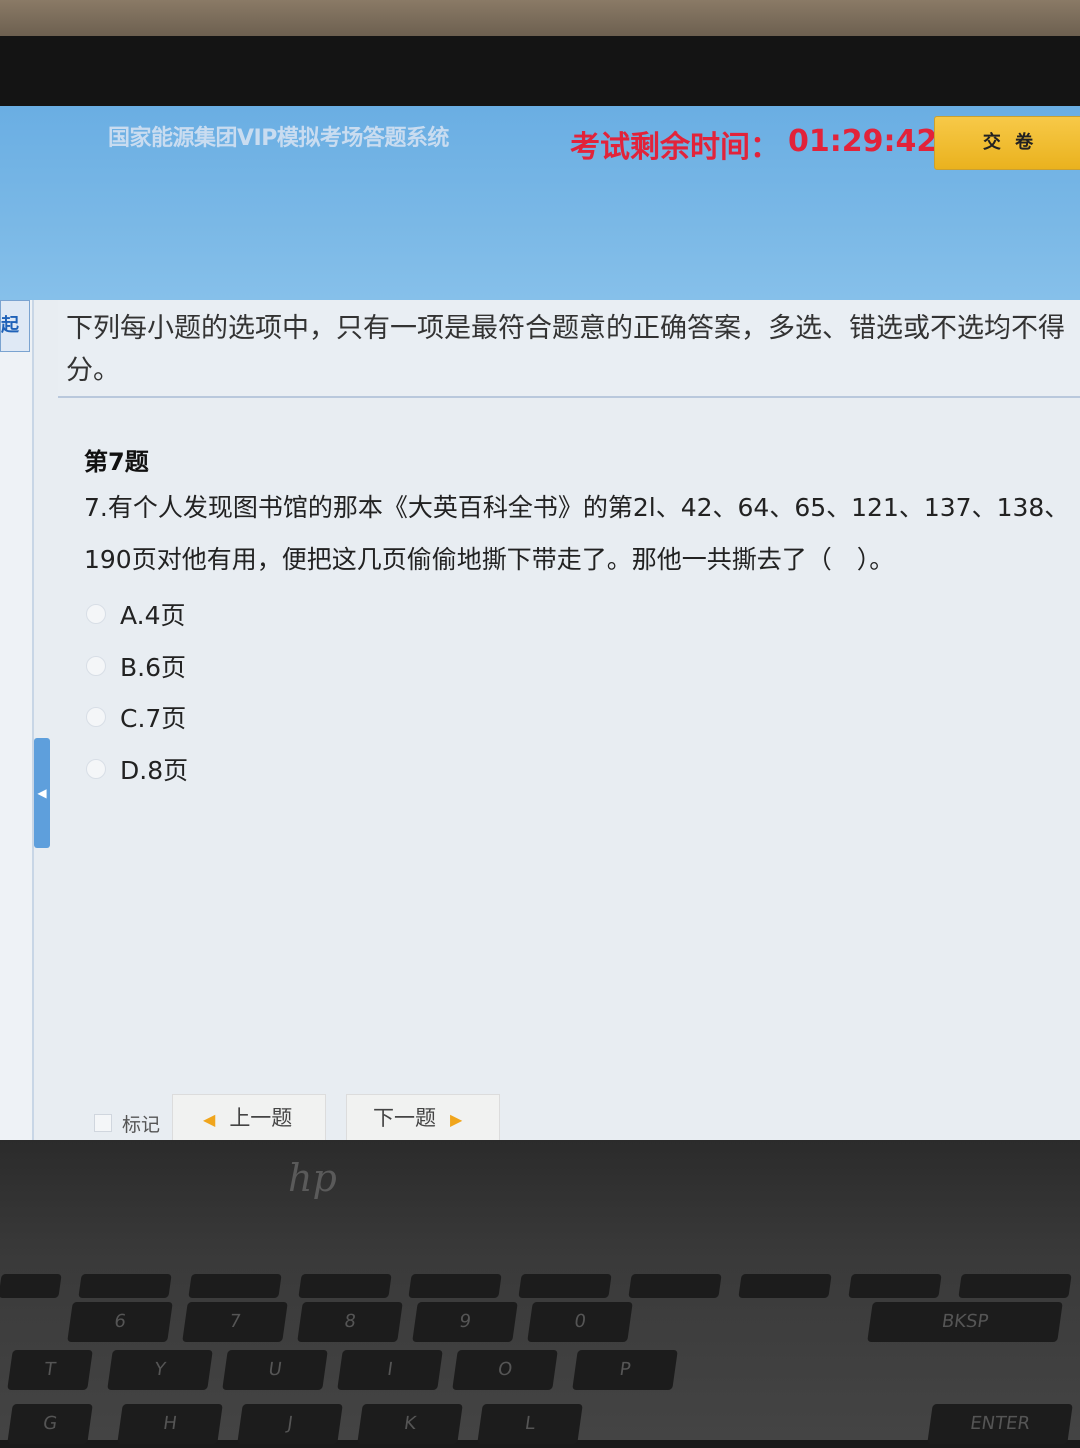 This screenshot has width=1080, height=1448. Describe the element at coordinates (103, 1123) in the screenshot. I see `mark-checkbox` at that location.